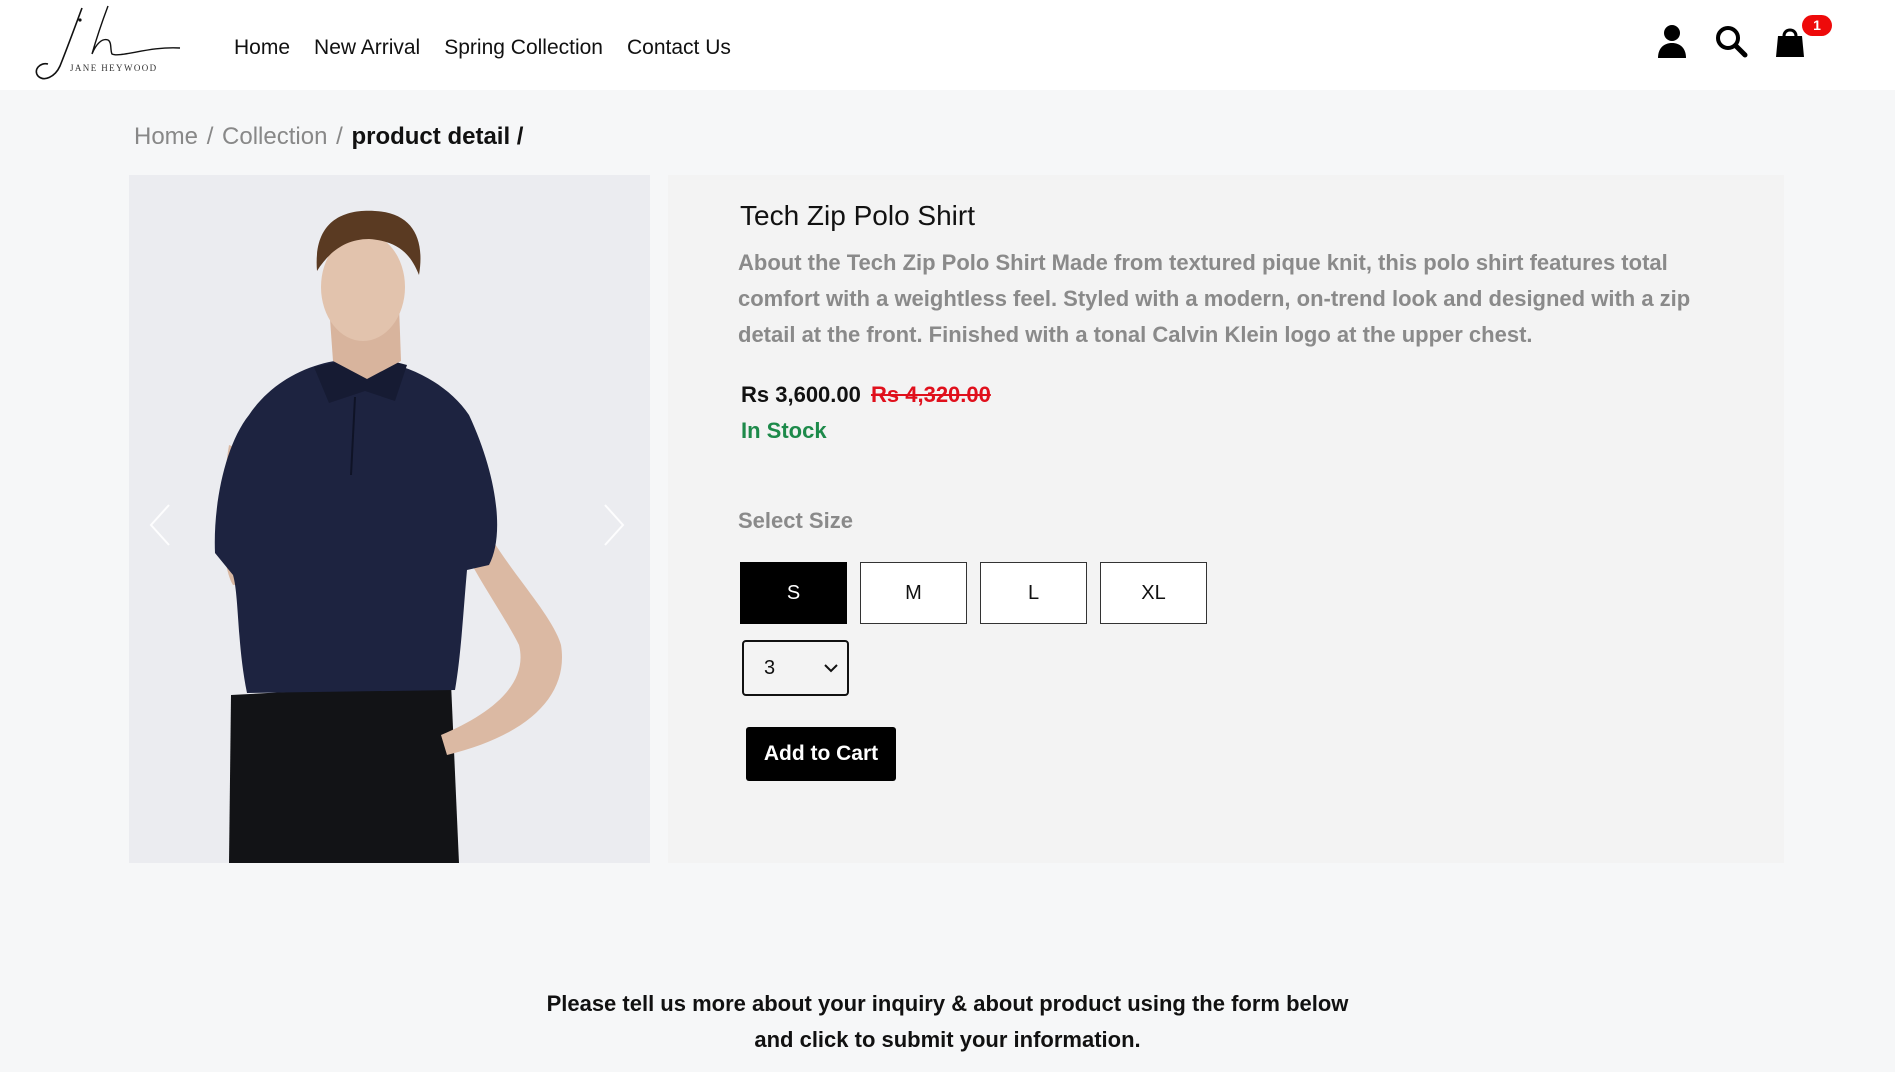  What do you see at coordinates (973, 593) in the screenshot?
I see `size-selector: S M L XL` at bounding box center [973, 593].